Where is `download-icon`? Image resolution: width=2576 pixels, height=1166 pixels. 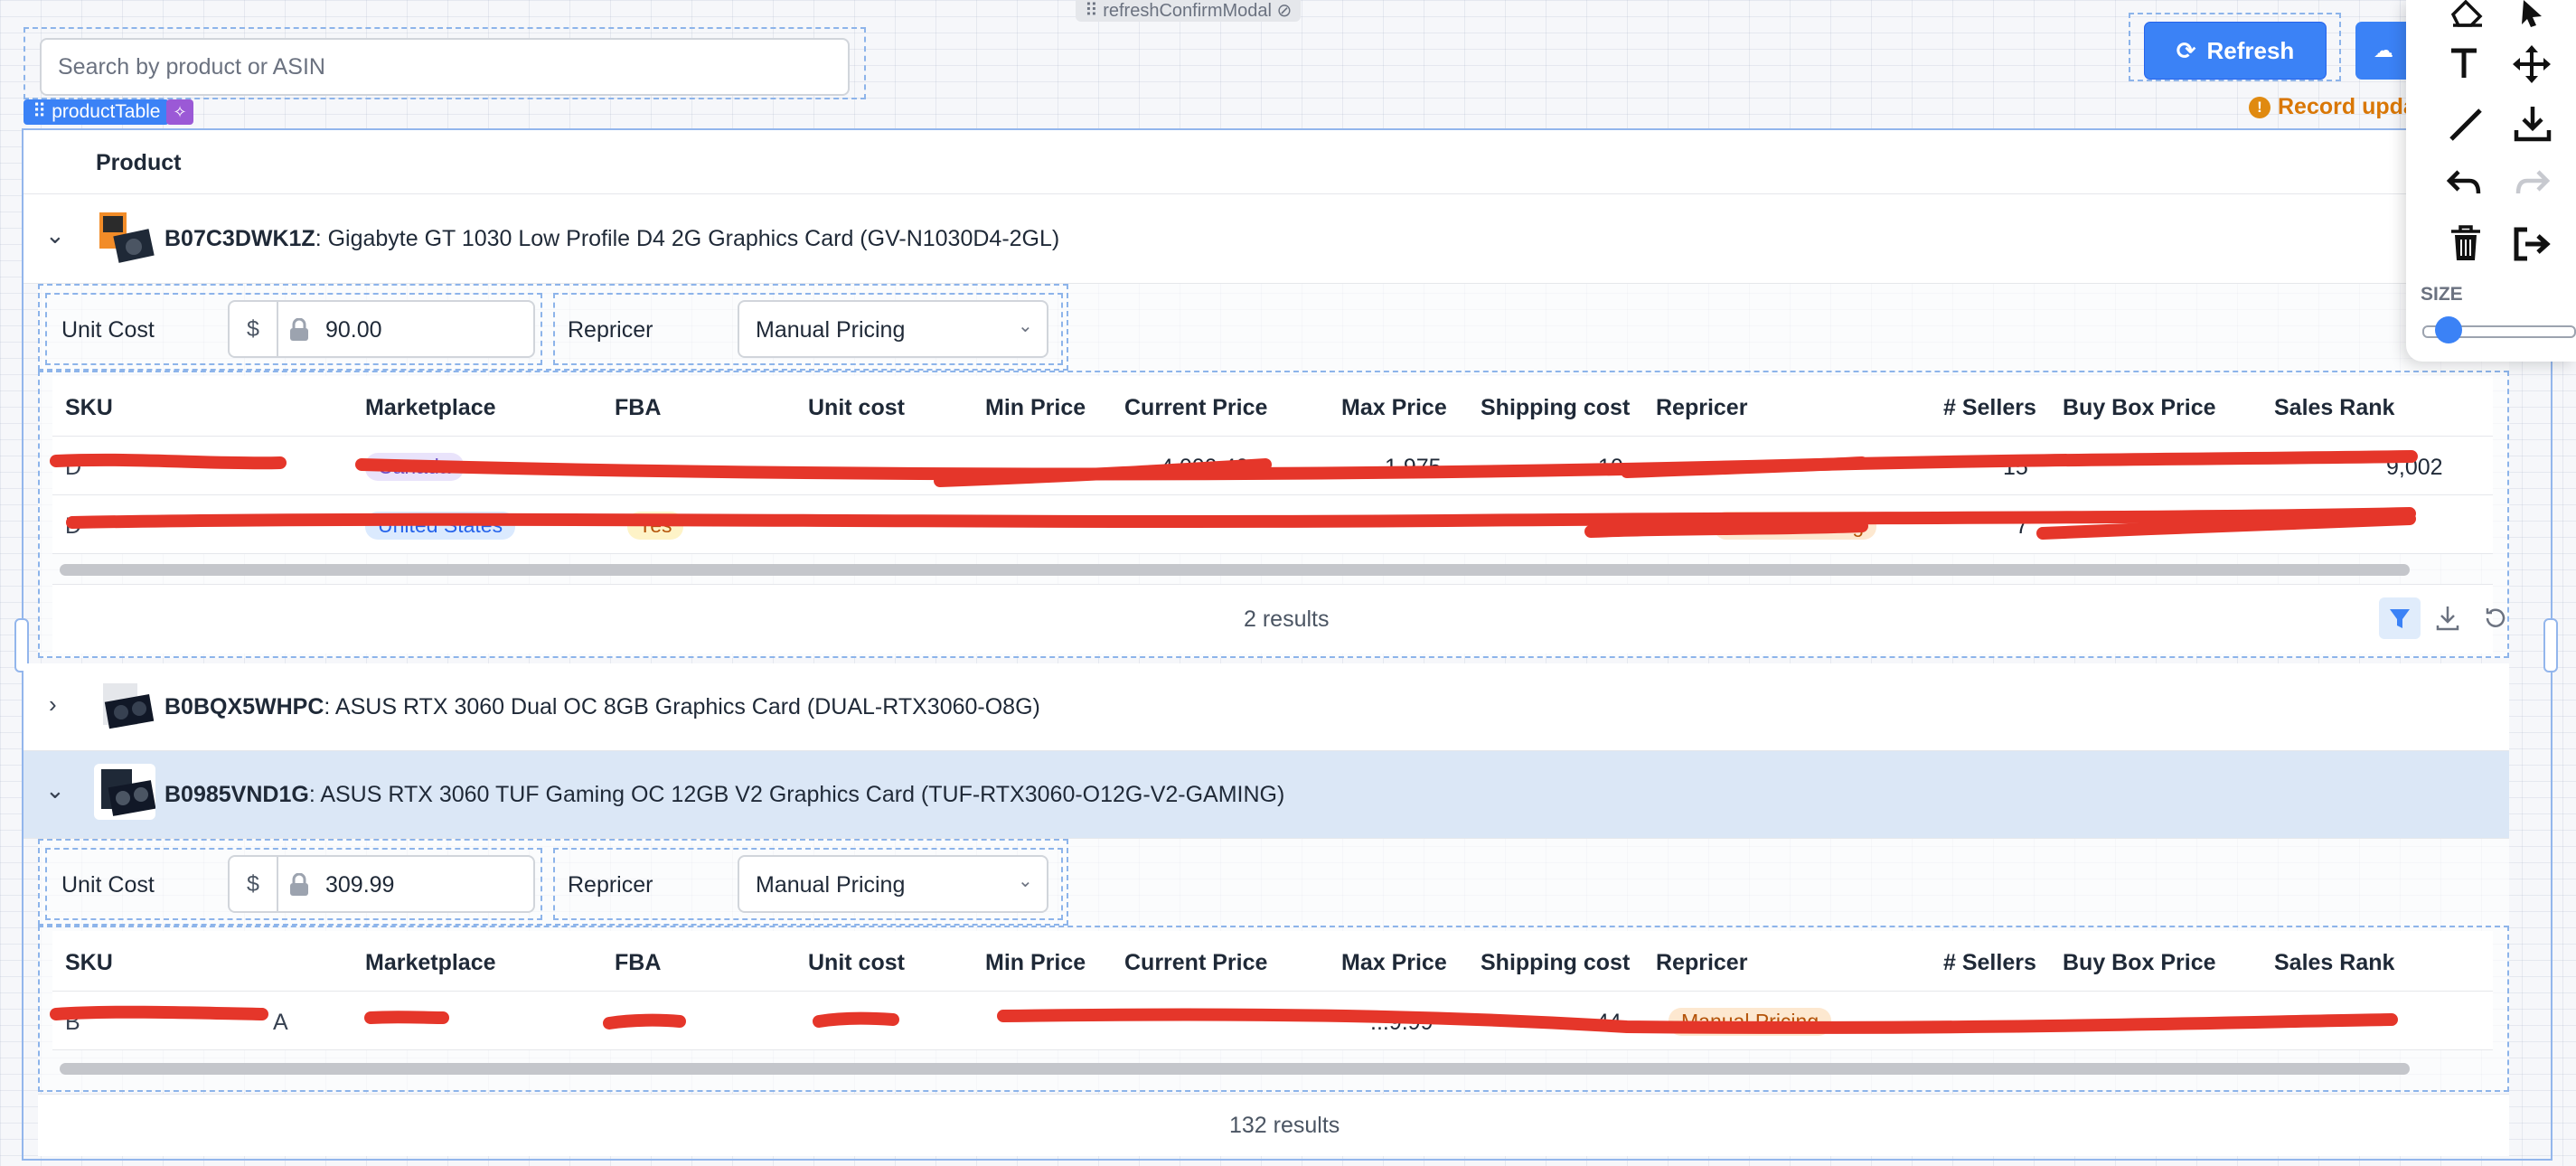
download-icon is located at coordinates (2533, 126).